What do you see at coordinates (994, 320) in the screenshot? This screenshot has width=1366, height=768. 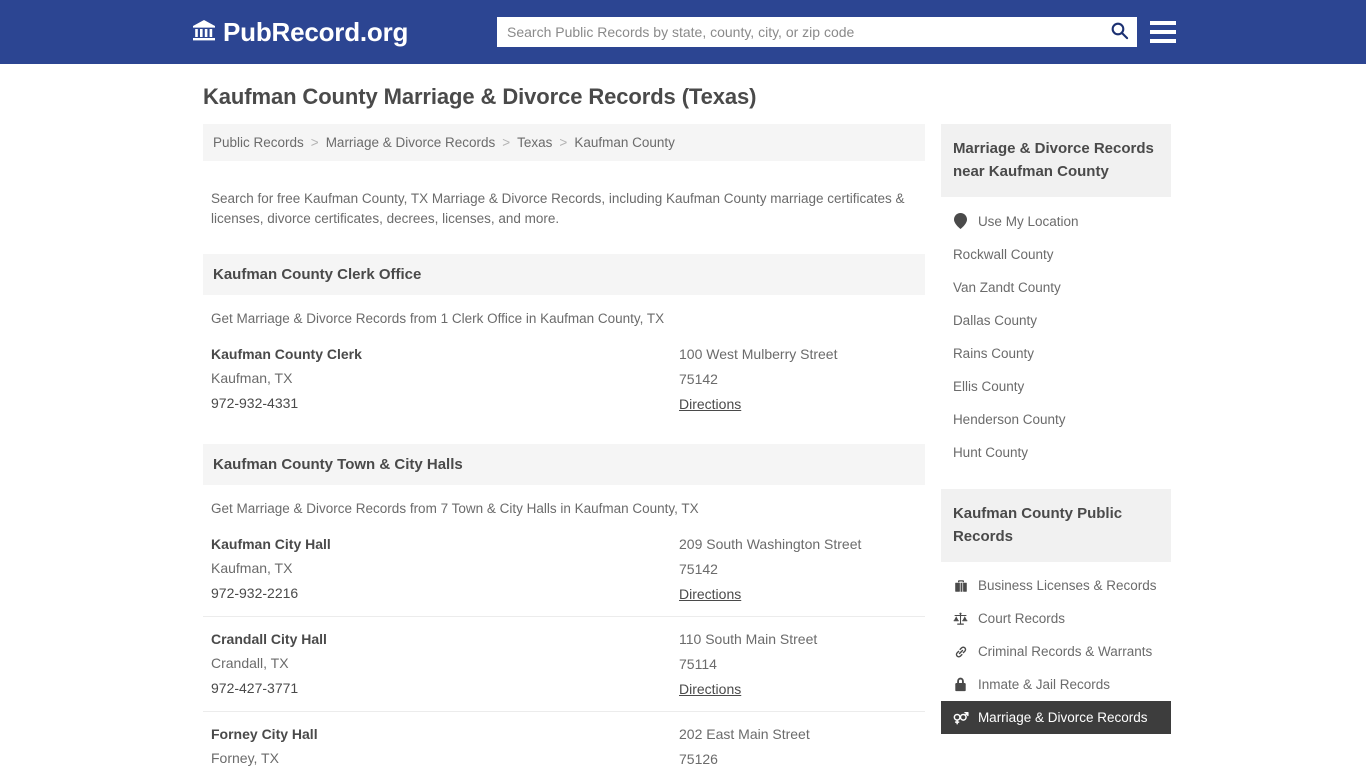 I see `sidebar-item-label: Dallas County` at bounding box center [994, 320].